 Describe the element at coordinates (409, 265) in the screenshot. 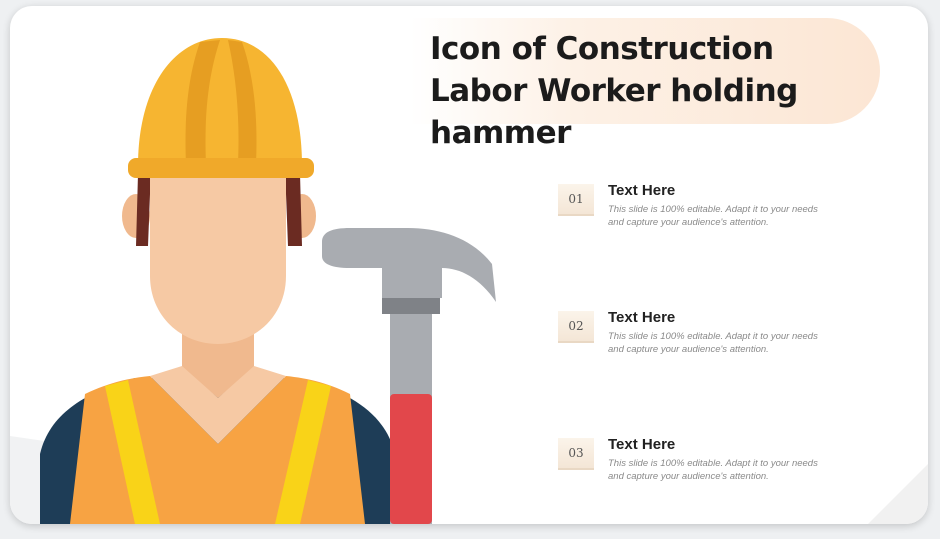

I see `hammer-head` at that location.